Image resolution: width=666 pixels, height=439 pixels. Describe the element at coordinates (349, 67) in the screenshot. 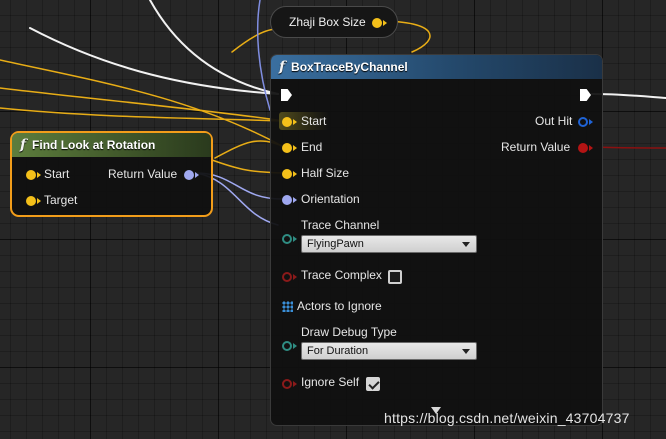

I see `node-title: BoxTraceByChannel` at that location.